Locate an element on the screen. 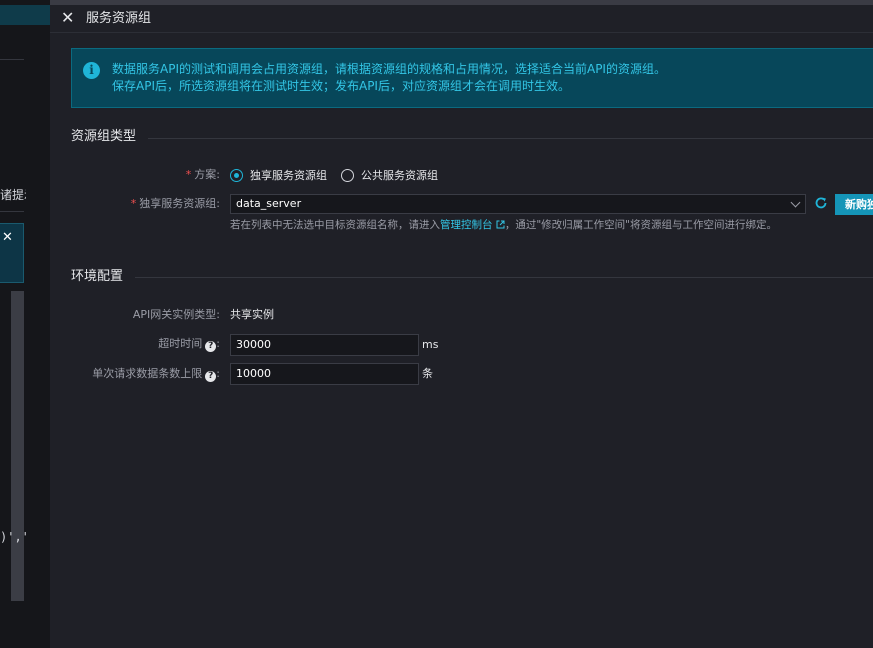 Image resolution: width=873 pixels, height=648 pixels. drawer-header: ✕ 服务资源组 is located at coordinates (461, 19).